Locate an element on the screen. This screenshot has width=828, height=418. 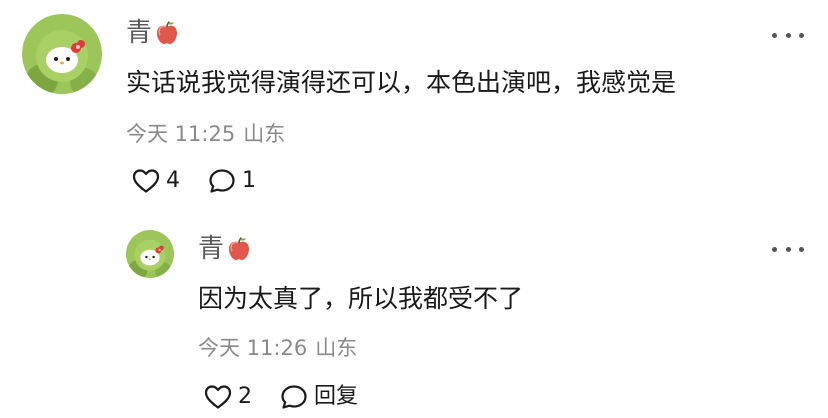
comment-meta: 今天 11:25 山东 is located at coordinates (205, 134).